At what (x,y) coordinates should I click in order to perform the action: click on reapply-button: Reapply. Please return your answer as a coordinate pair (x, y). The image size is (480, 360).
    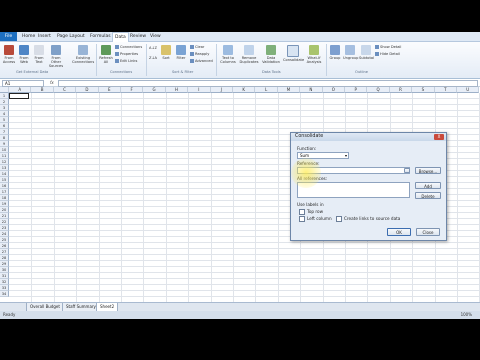
    Looking at the image, I should click on (199, 54).